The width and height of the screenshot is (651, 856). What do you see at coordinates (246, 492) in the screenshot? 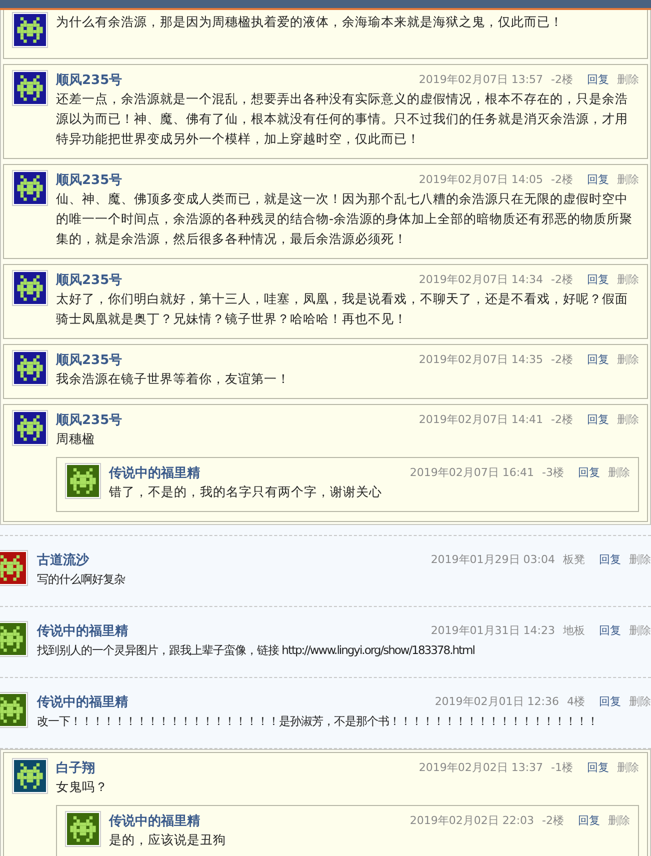
I see `reply-text: 错了，不是的，我的名字只有两个字，谢谢关心` at bounding box center [246, 492].